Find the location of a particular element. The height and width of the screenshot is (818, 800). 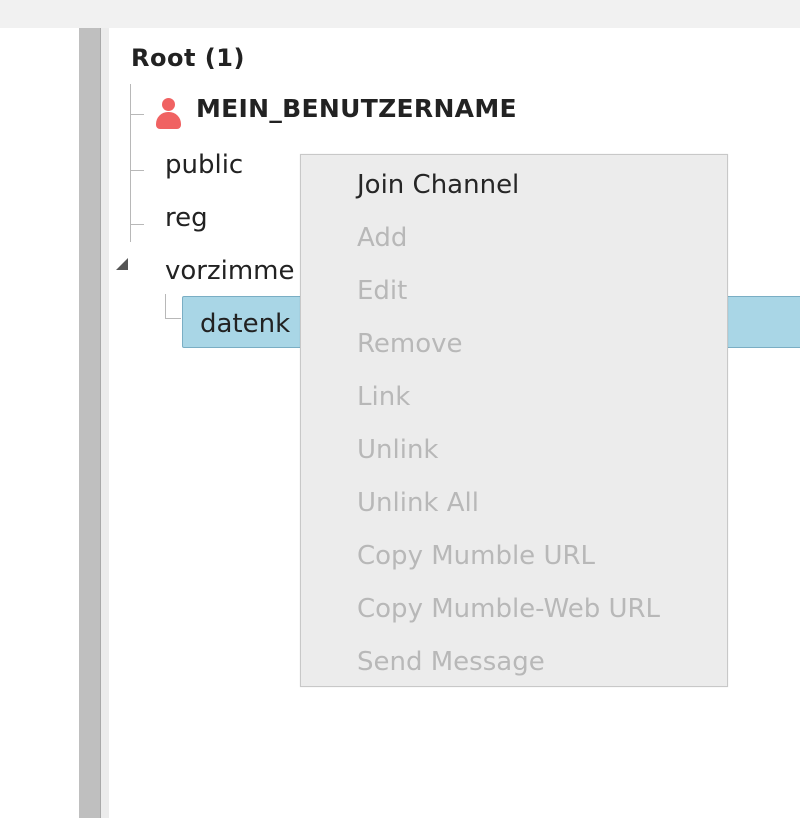

menu-item-send-message: Send Message is located at coordinates (451, 662).